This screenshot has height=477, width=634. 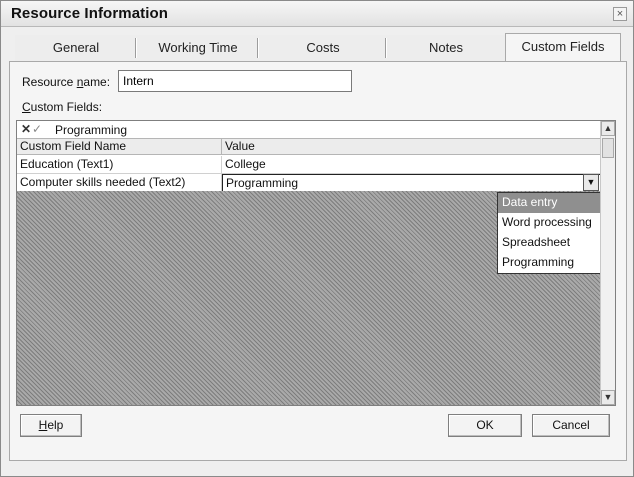 I want to click on dropdown-arrow-icon: ▼, so click(x=591, y=182).